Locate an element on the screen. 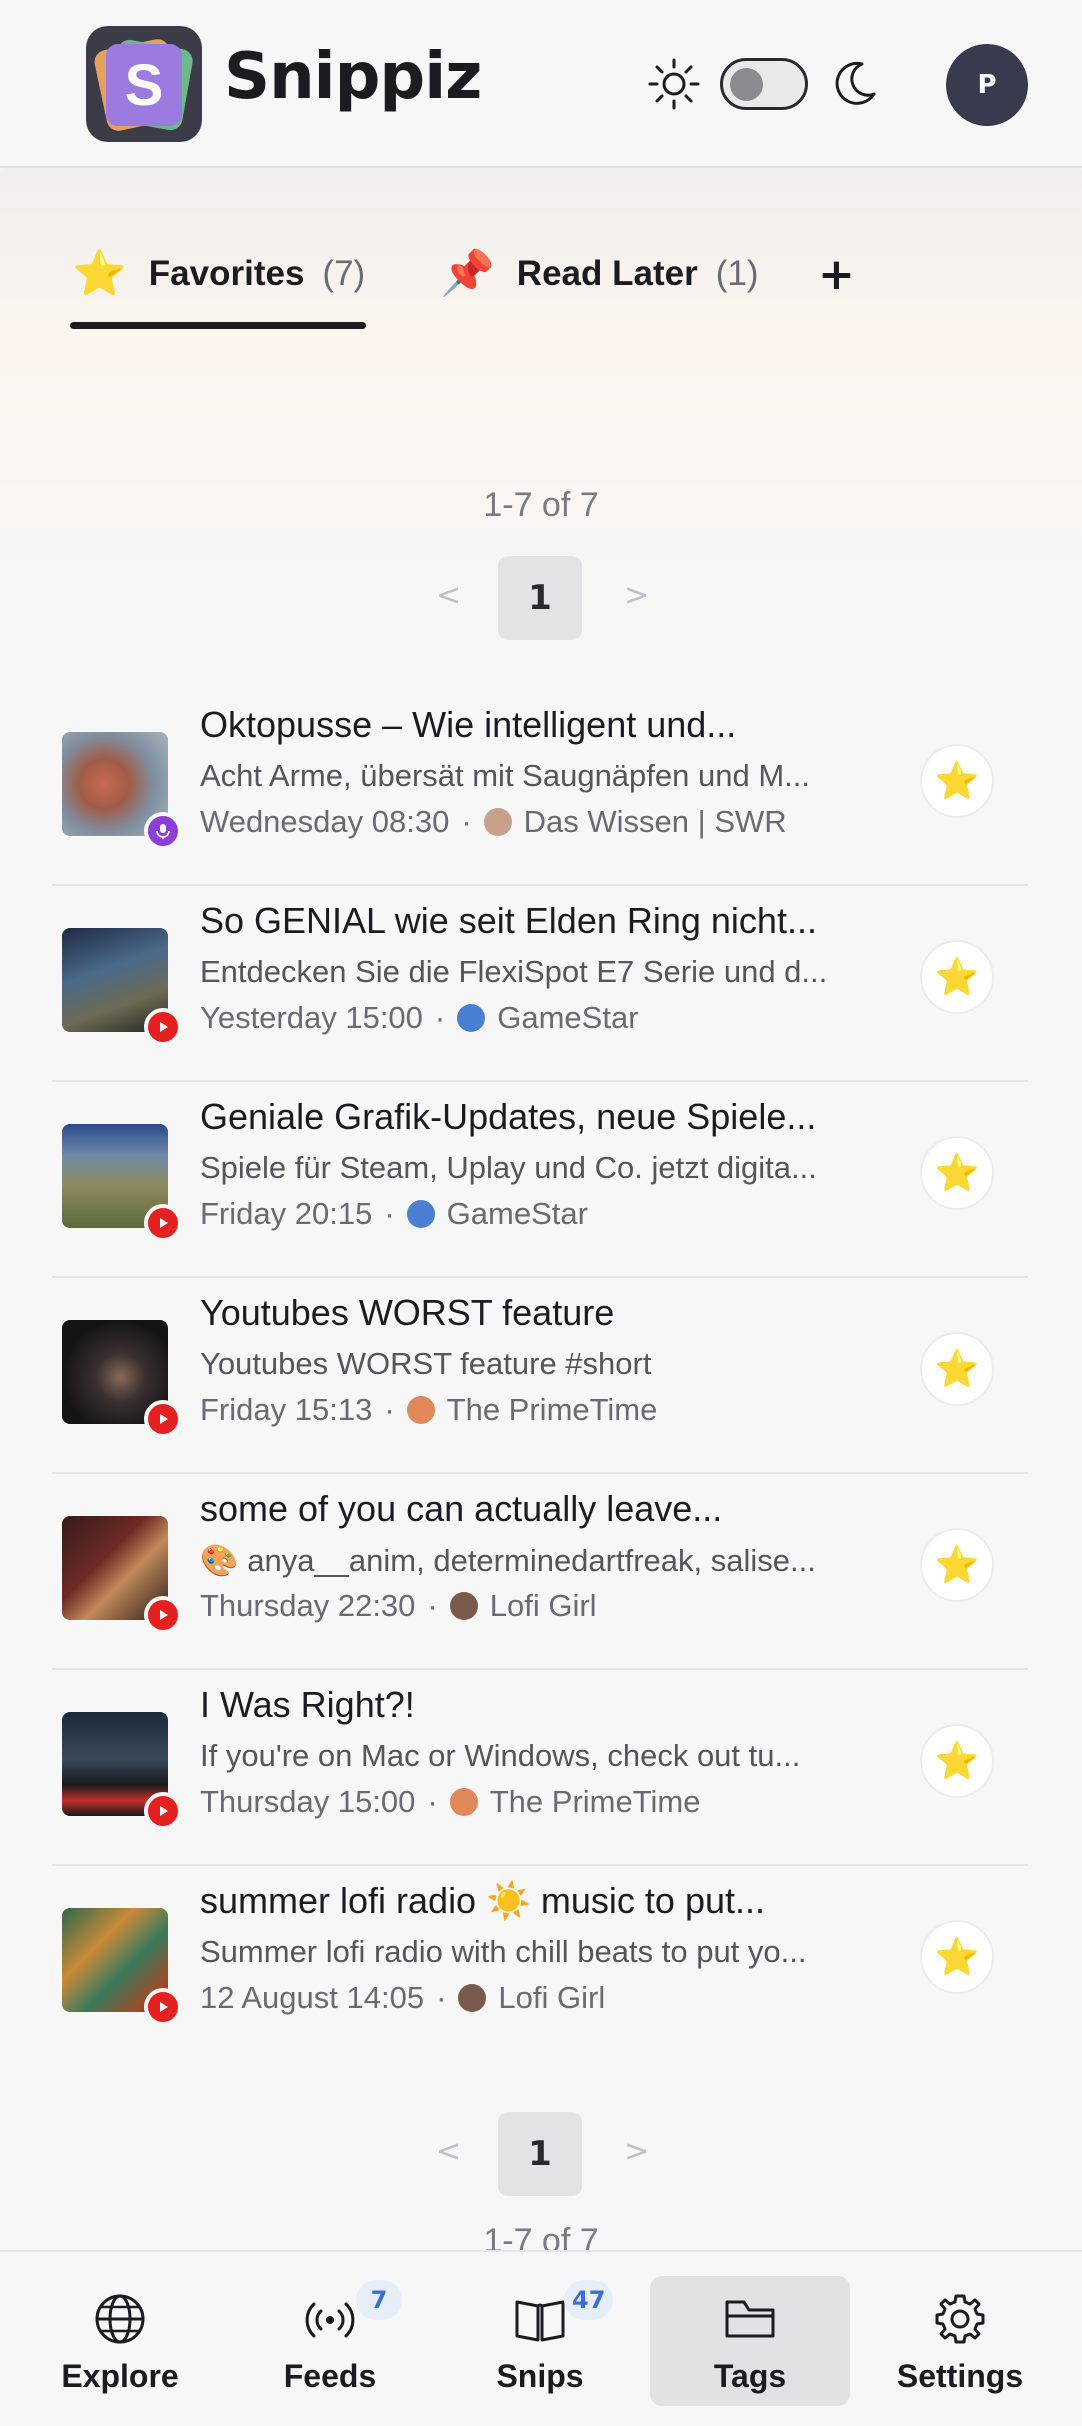 This screenshot has width=1082, height=2426. pagination-top: < 1 > is located at coordinates (541, 598).